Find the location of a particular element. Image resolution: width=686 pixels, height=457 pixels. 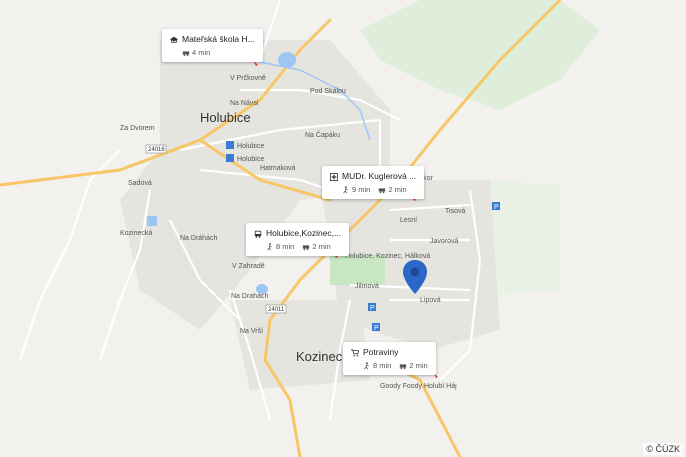

route-shield-24016: 24016 is located at coordinates (156, 149).